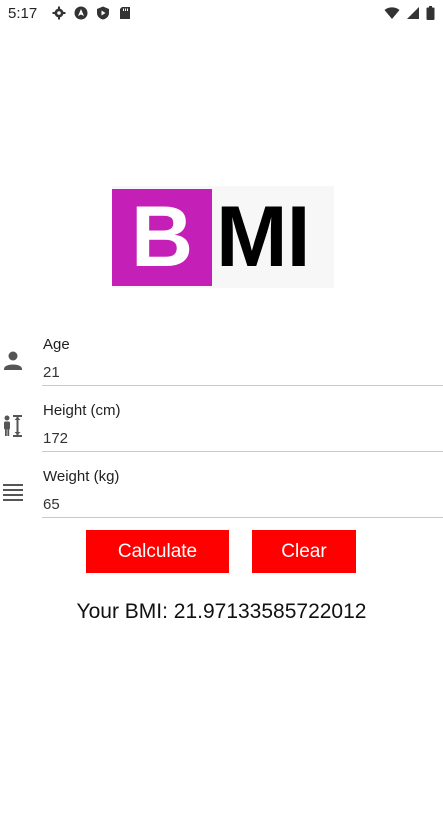 The width and height of the screenshot is (443, 834). What do you see at coordinates (242, 439) in the screenshot?
I see `height-input` at bounding box center [242, 439].